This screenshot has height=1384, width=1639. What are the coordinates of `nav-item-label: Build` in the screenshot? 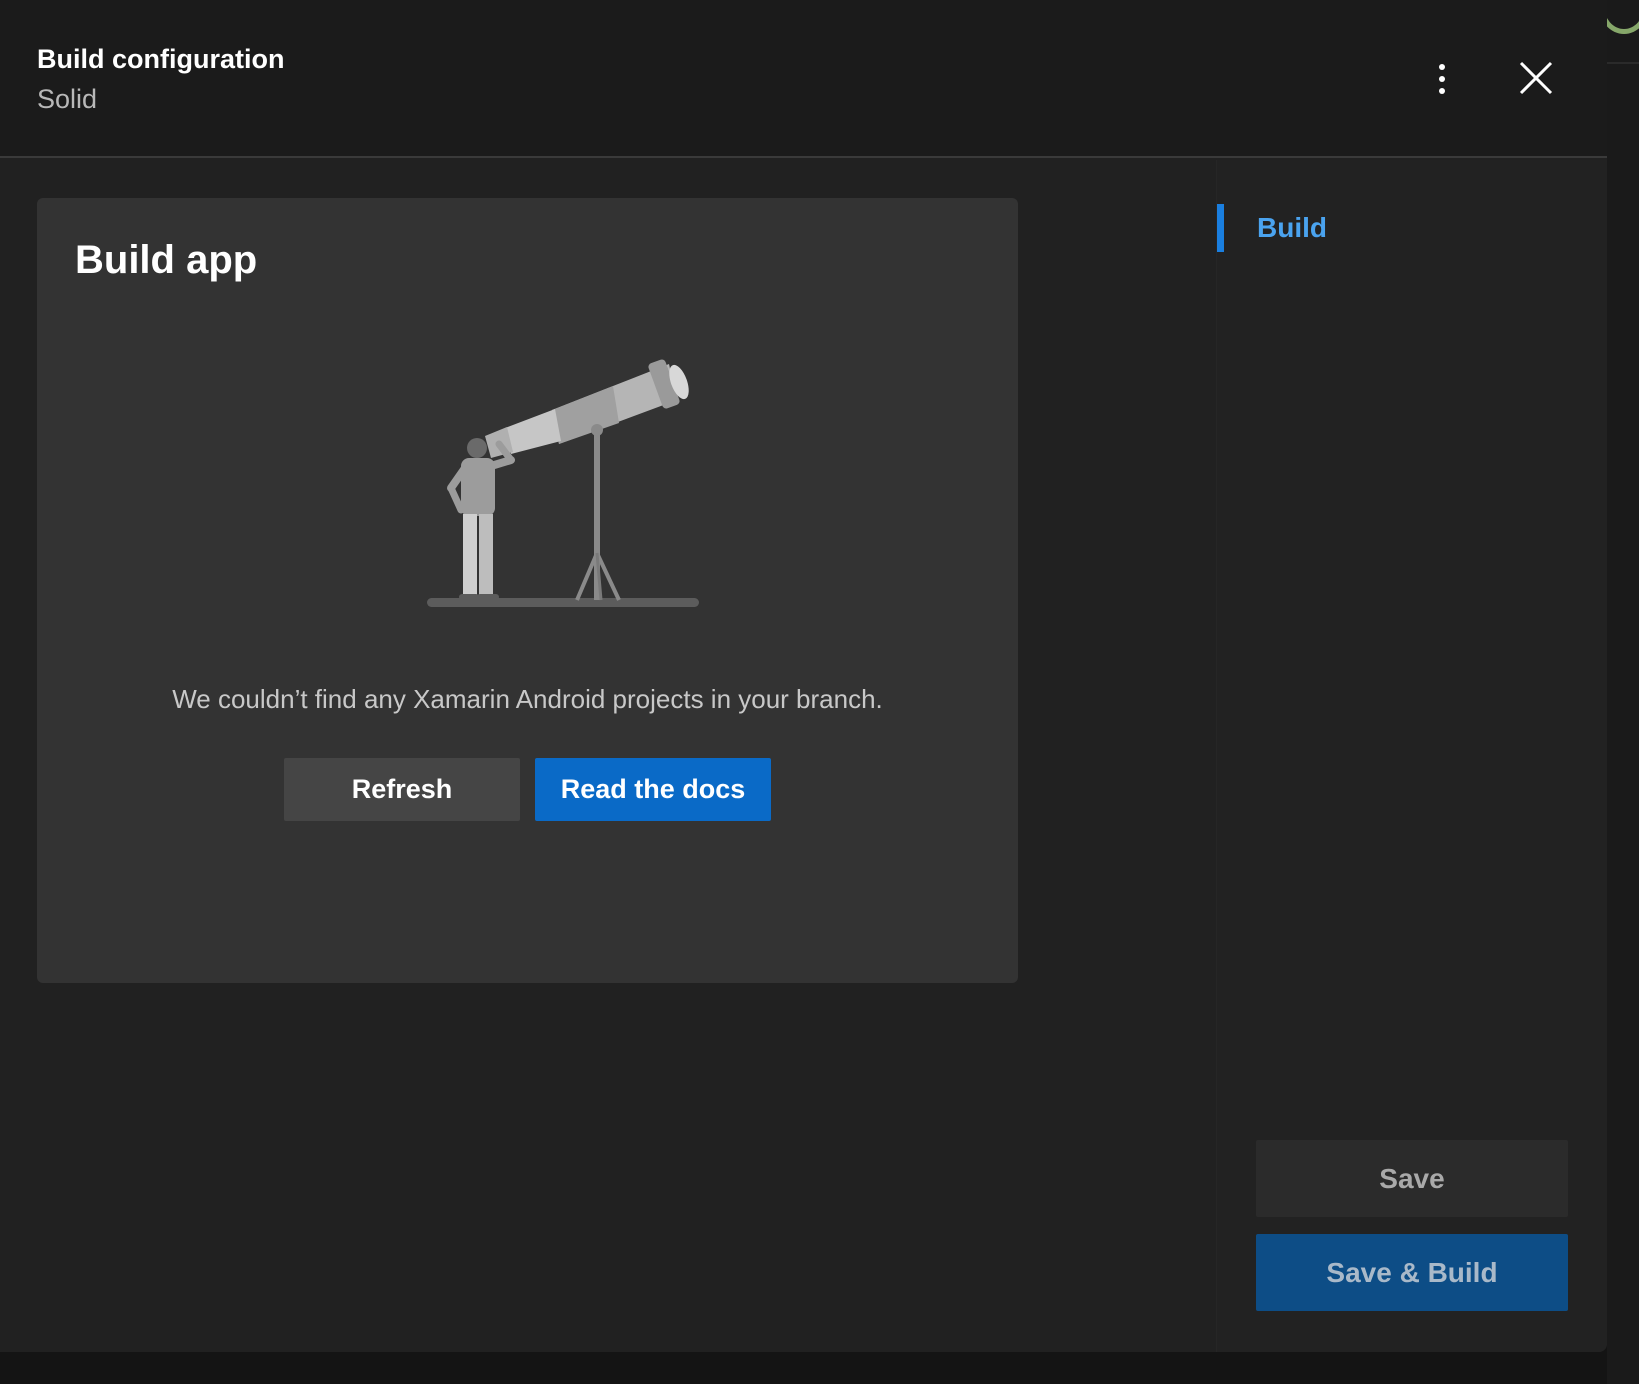 It's located at (1292, 227).